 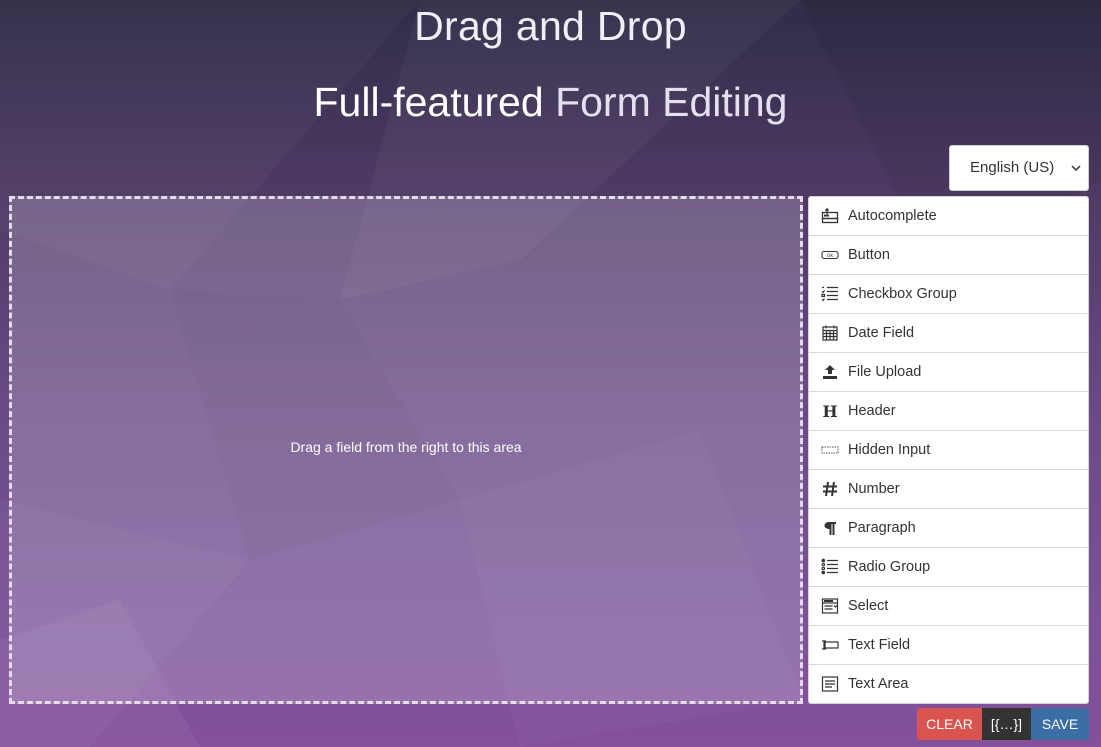 I want to click on control-label: File Upload, so click(x=885, y=372).